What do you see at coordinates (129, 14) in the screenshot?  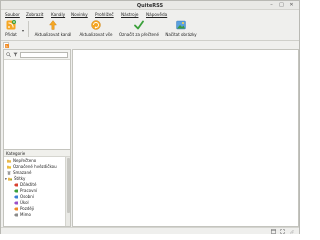 I see `menu-tools: Nástroje` at bounding box center [129, 14].